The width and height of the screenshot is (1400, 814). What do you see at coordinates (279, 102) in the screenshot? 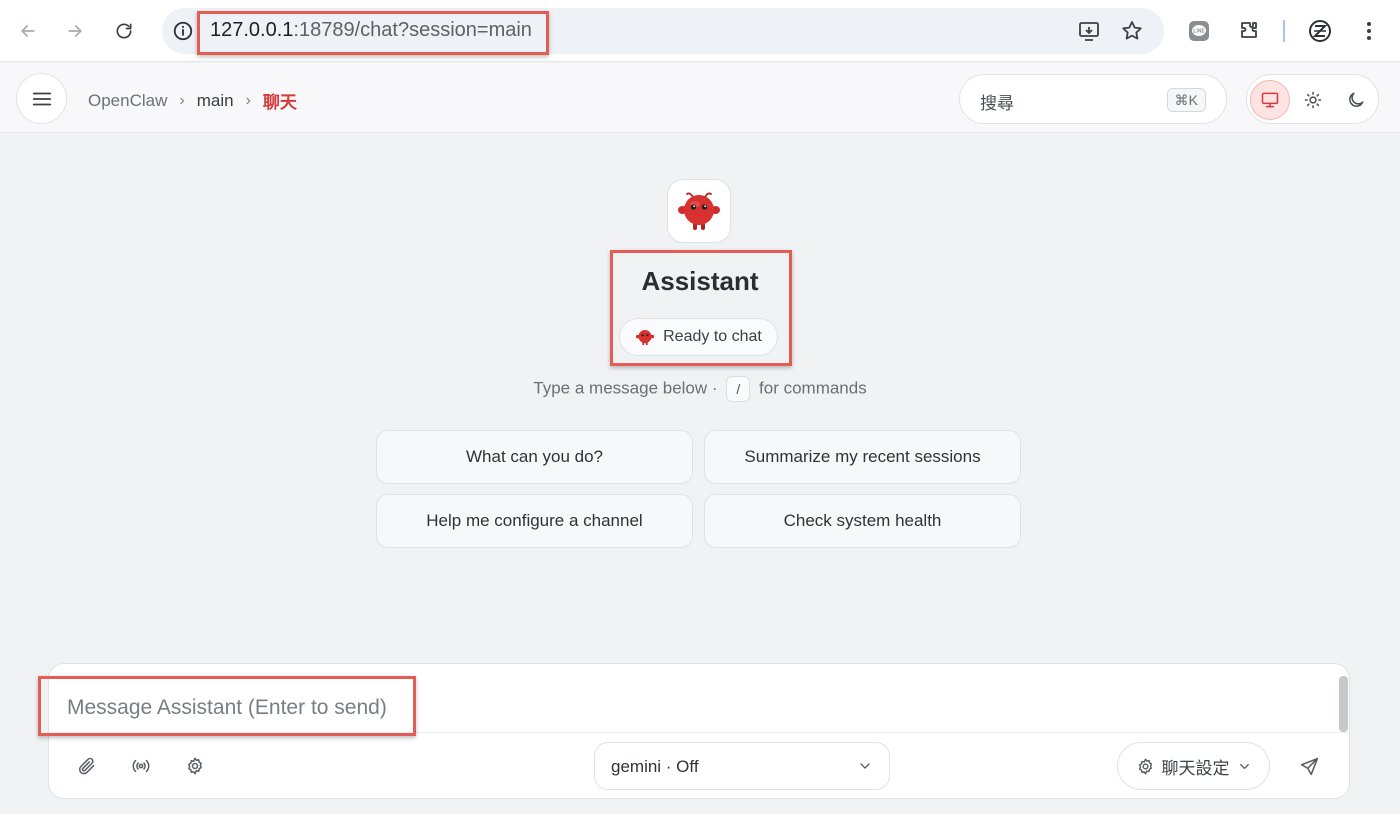
I see `breadcrumb-current: 聊天` at bounding box center [279, 102].